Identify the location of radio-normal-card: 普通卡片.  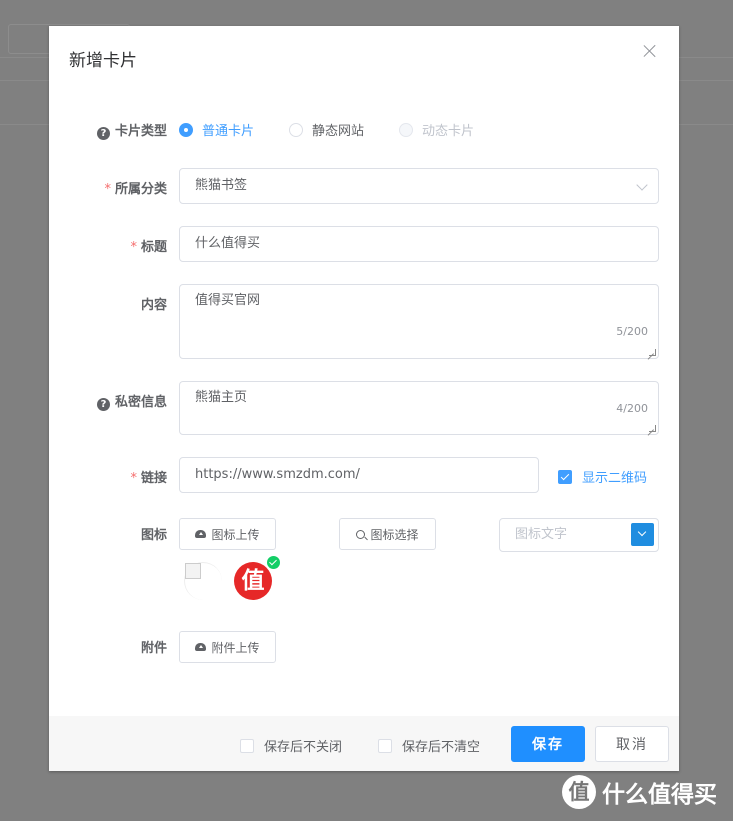
(216, 129).